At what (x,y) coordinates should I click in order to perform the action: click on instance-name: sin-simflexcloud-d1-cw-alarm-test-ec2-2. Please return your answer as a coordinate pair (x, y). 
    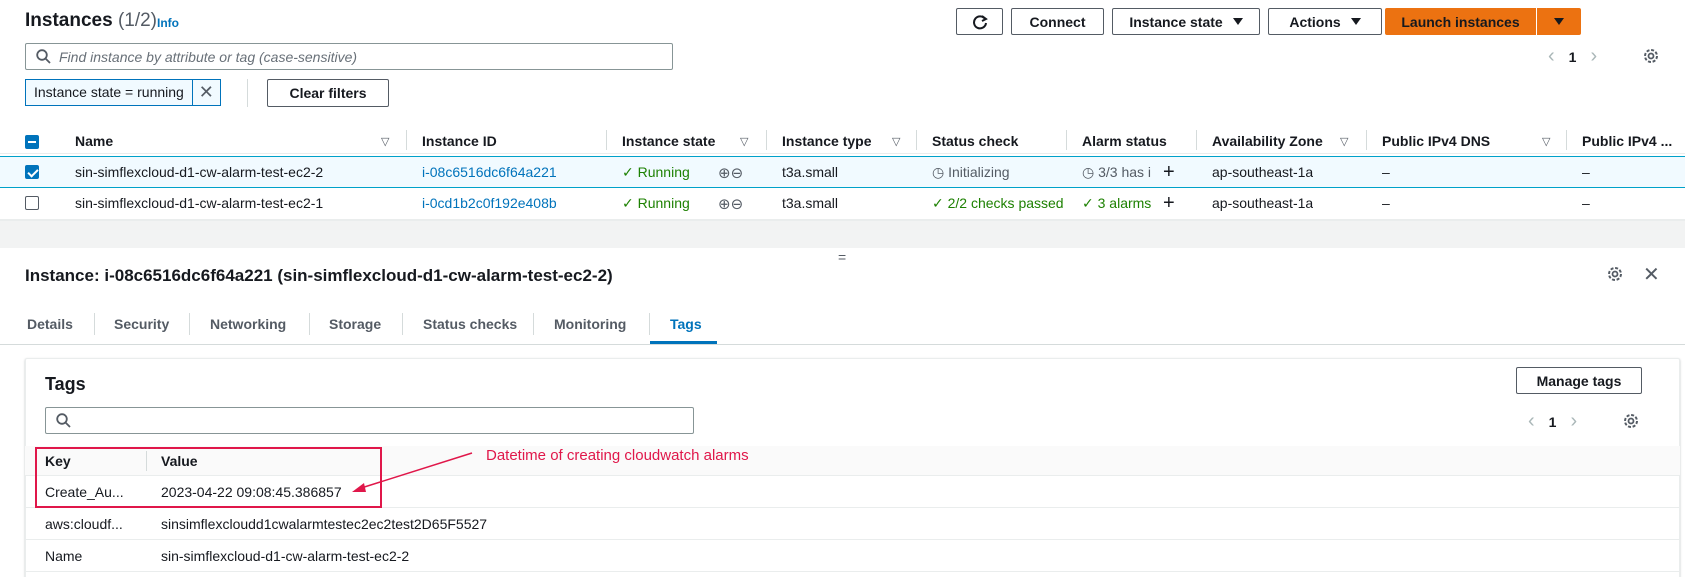
    Looking at the image, I should click on (199, 172).